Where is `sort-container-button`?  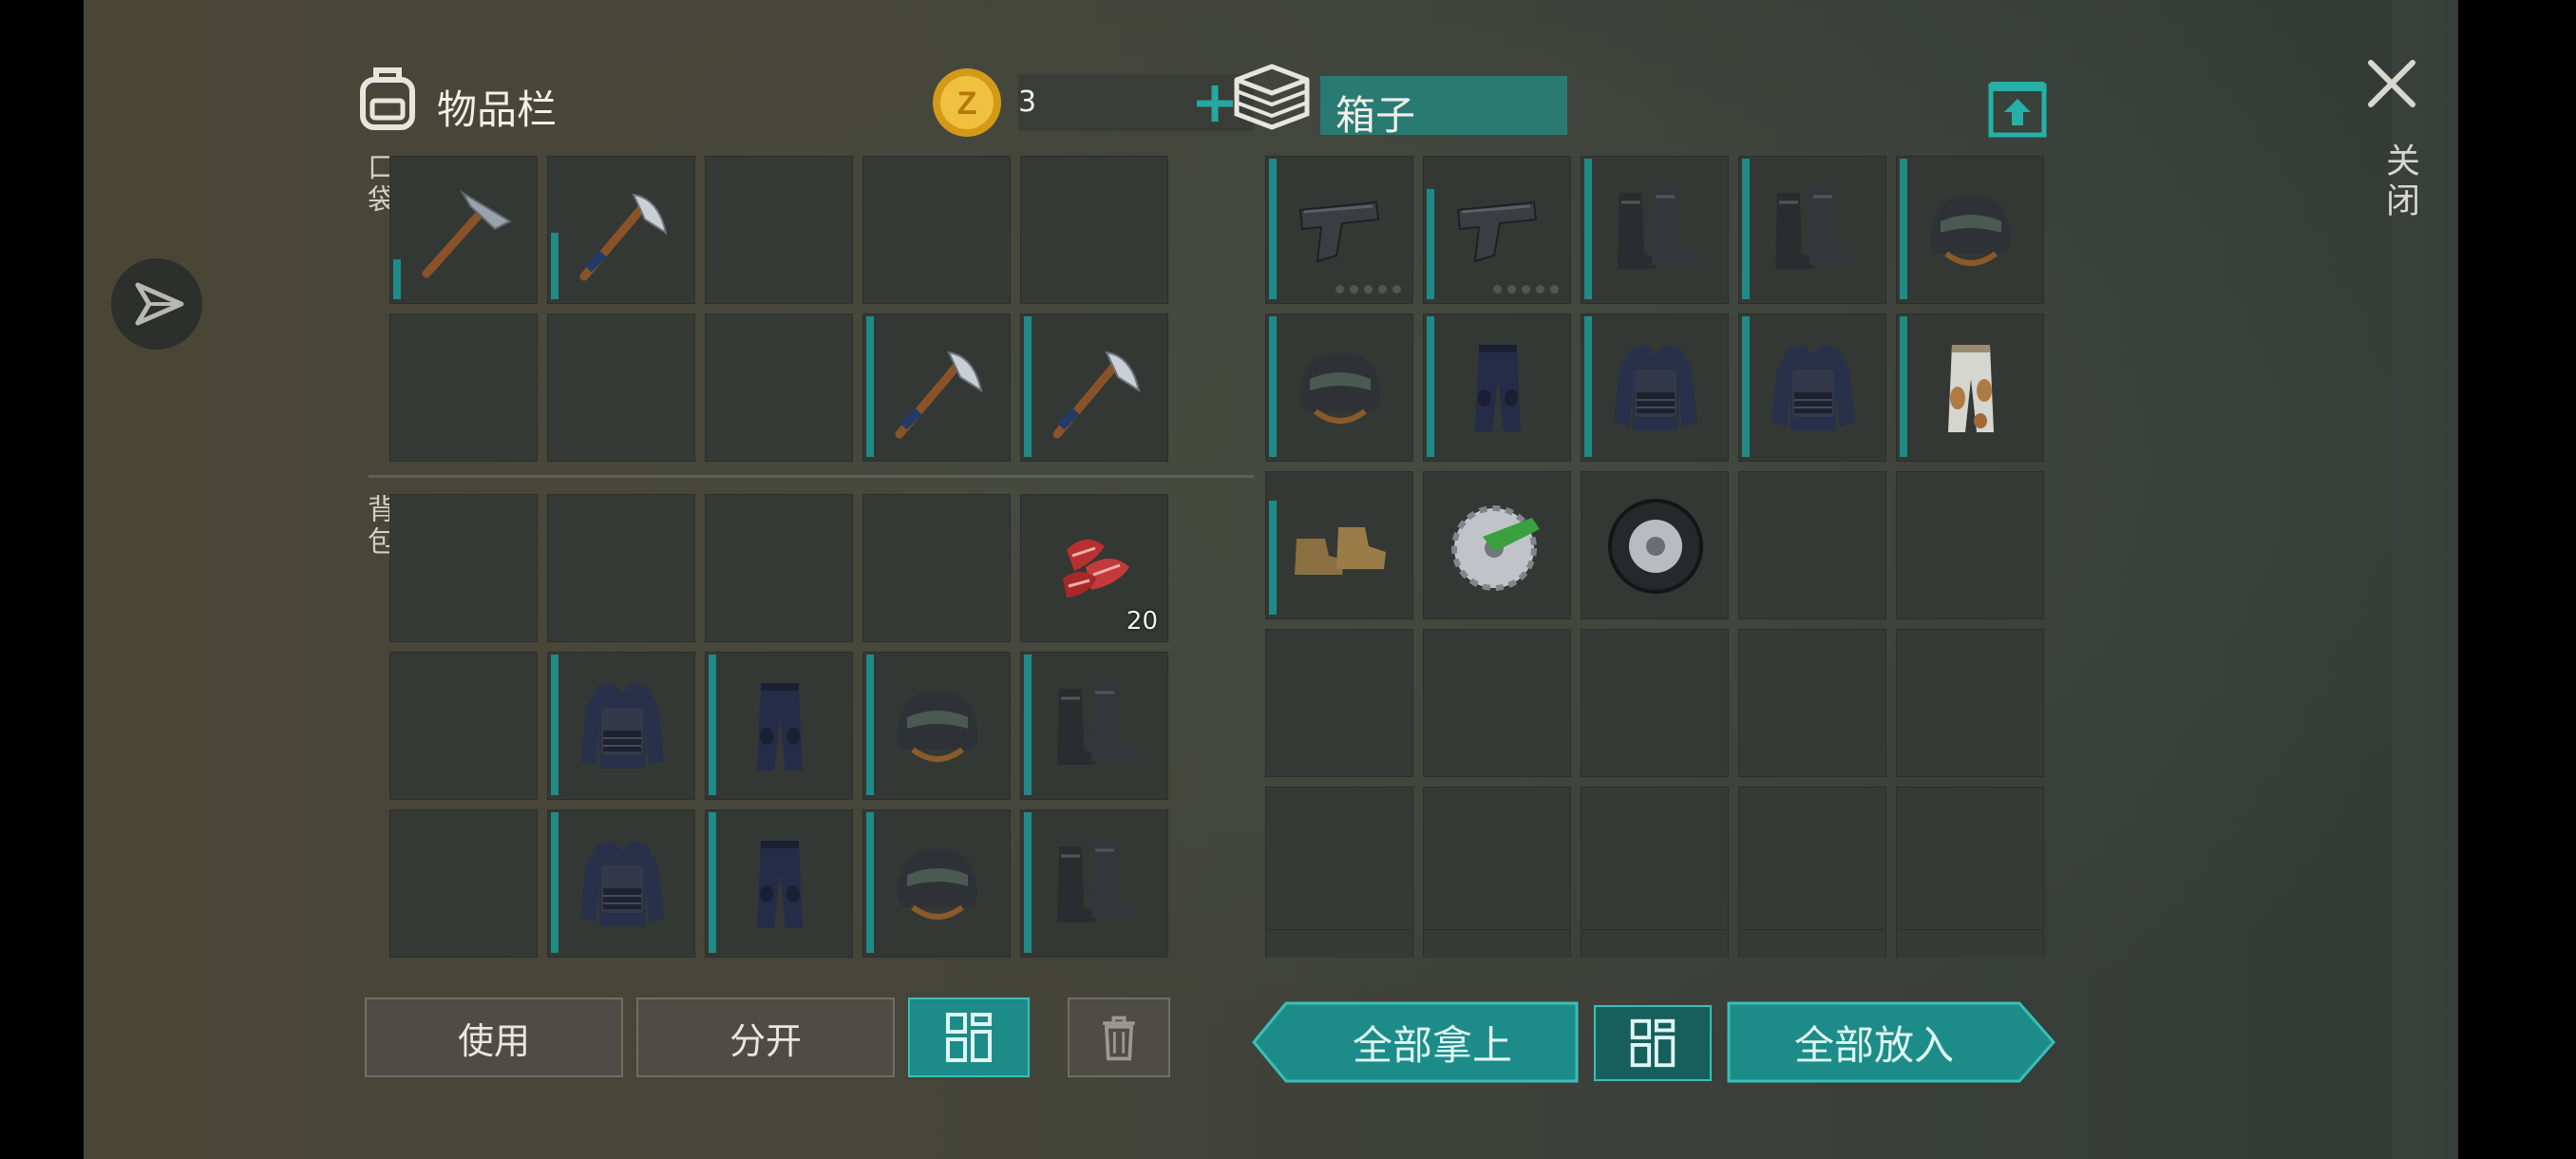
sort-container-button is located at coordinates (1653, 1043).